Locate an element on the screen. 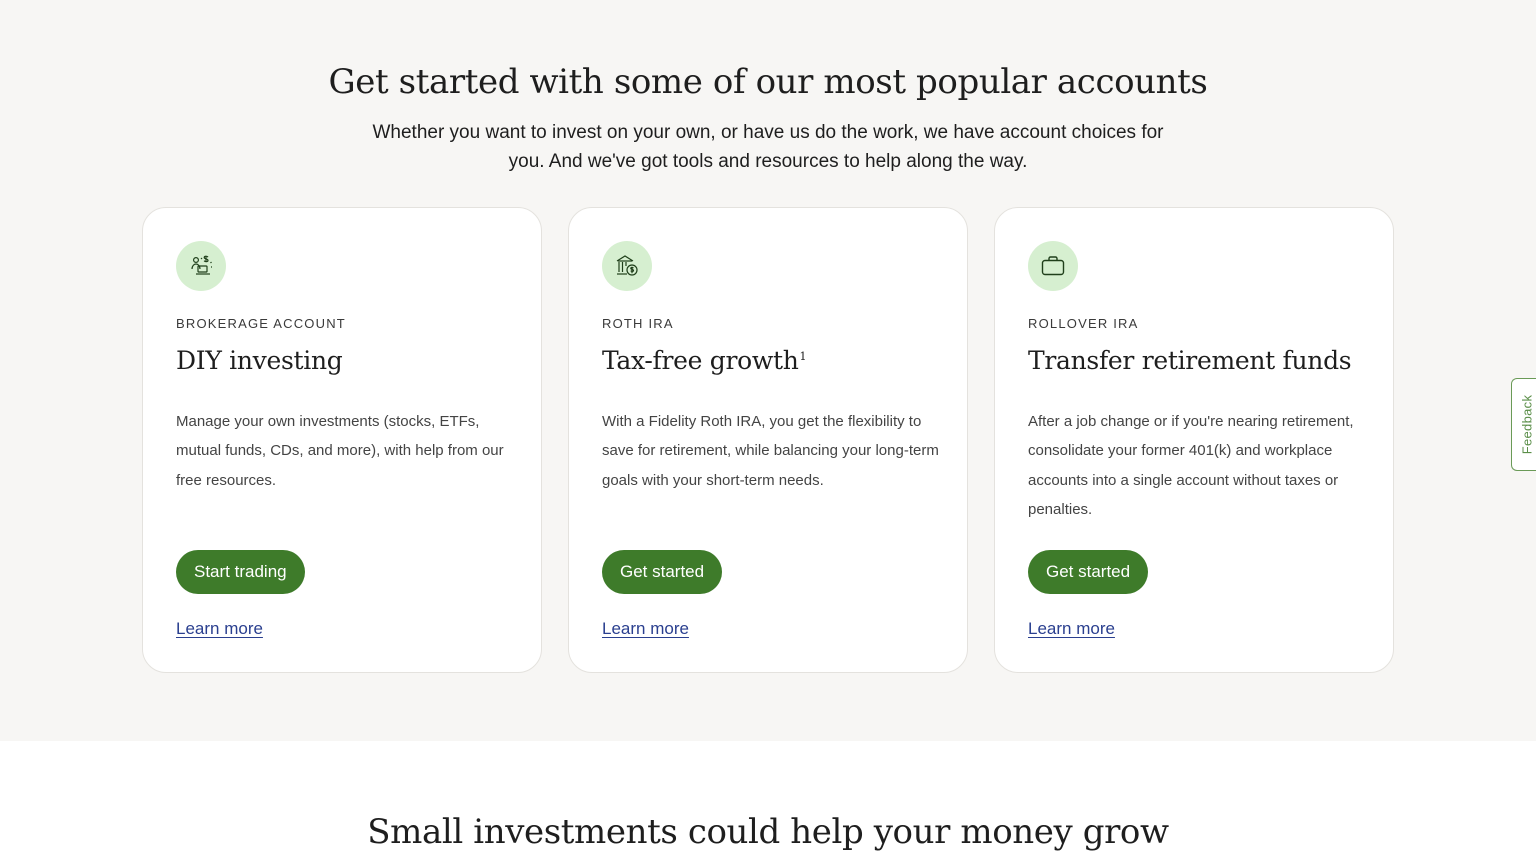 The width and height of the screenshot is (1536, 865). card-eyebrow: ROLLOVER IRA is located at coordinates (1083, 323).